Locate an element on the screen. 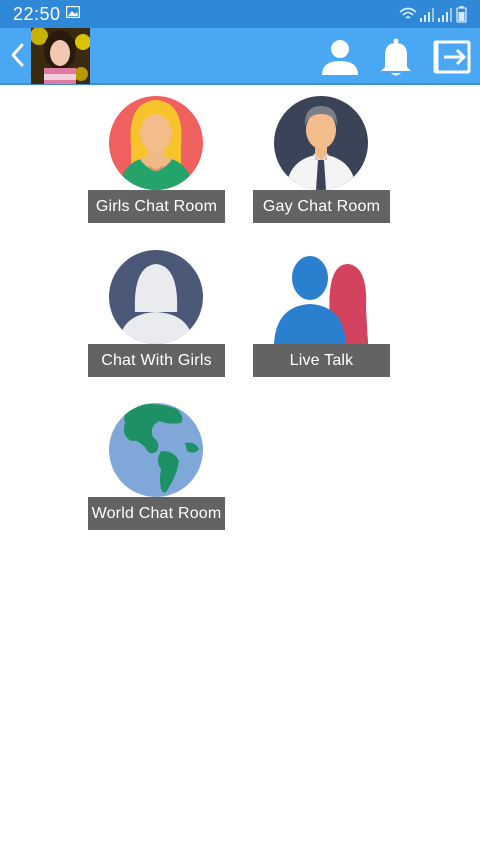  status-bar: 22:50 is located at coordinates (240, 14).